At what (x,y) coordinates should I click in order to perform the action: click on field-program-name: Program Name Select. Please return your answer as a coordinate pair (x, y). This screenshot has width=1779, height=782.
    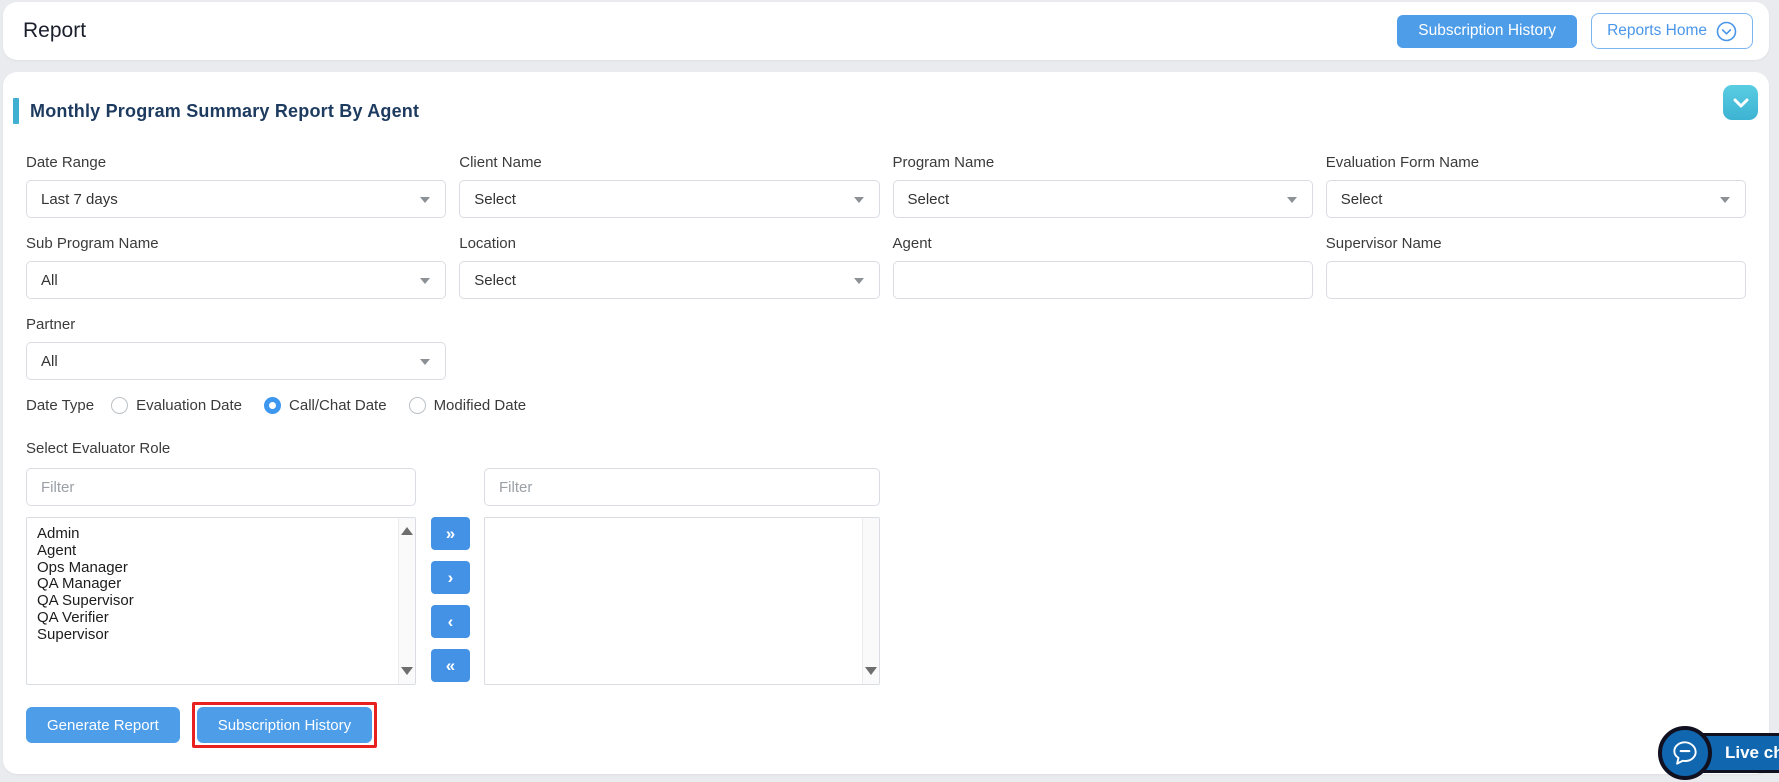
    Looking at the image, I should click on (1102, 186).